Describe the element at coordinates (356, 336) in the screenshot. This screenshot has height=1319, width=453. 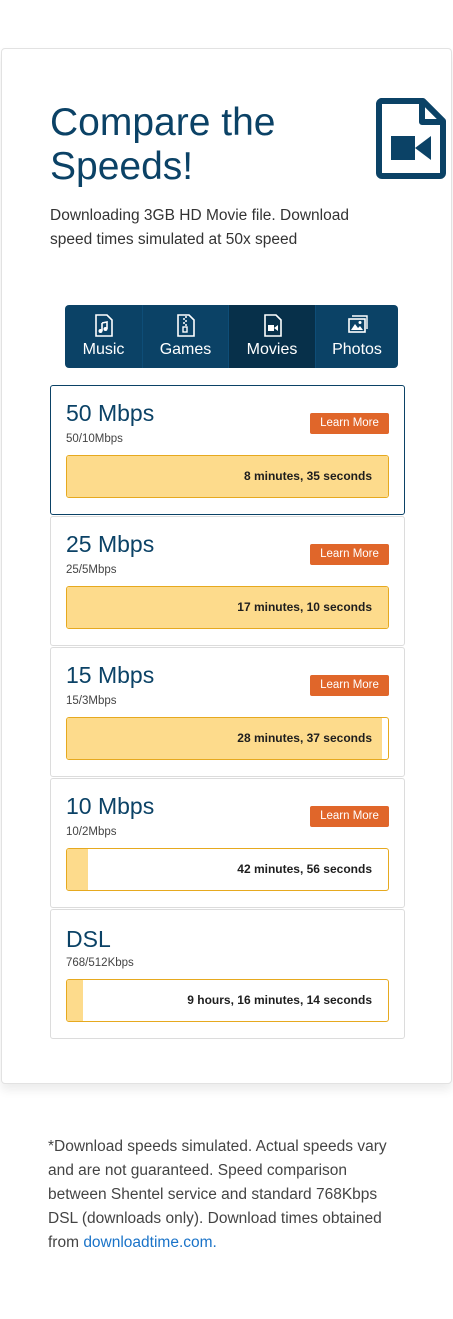
I see `tab-photos: Photos` at that location.